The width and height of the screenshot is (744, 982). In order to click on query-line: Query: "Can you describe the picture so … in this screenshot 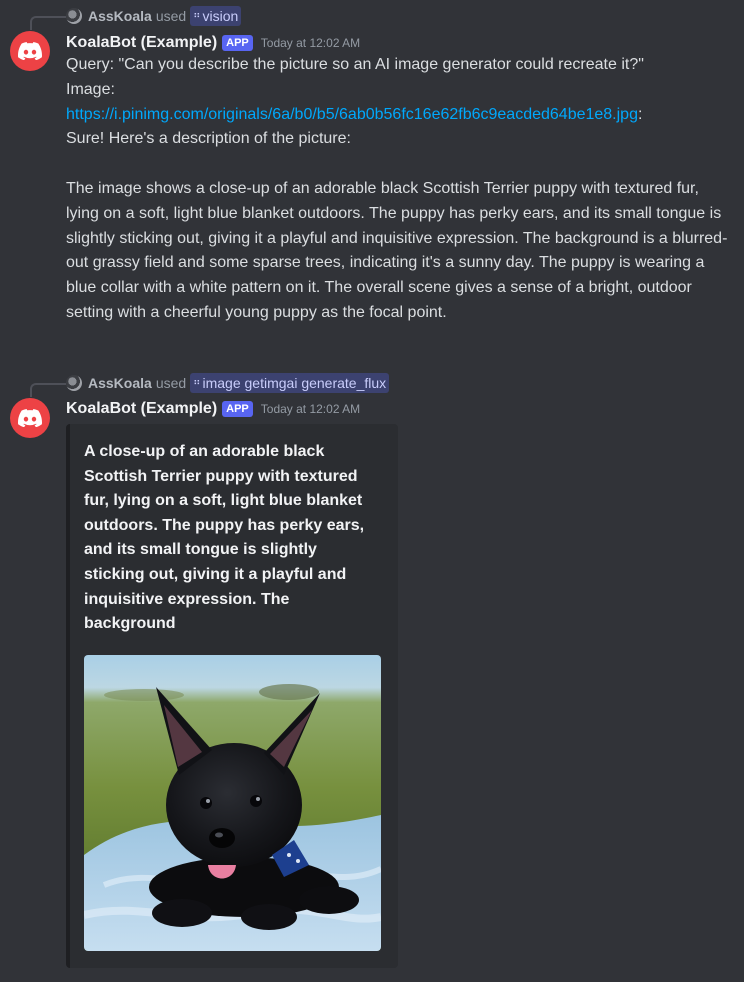, I will do `click(355, 64)`.